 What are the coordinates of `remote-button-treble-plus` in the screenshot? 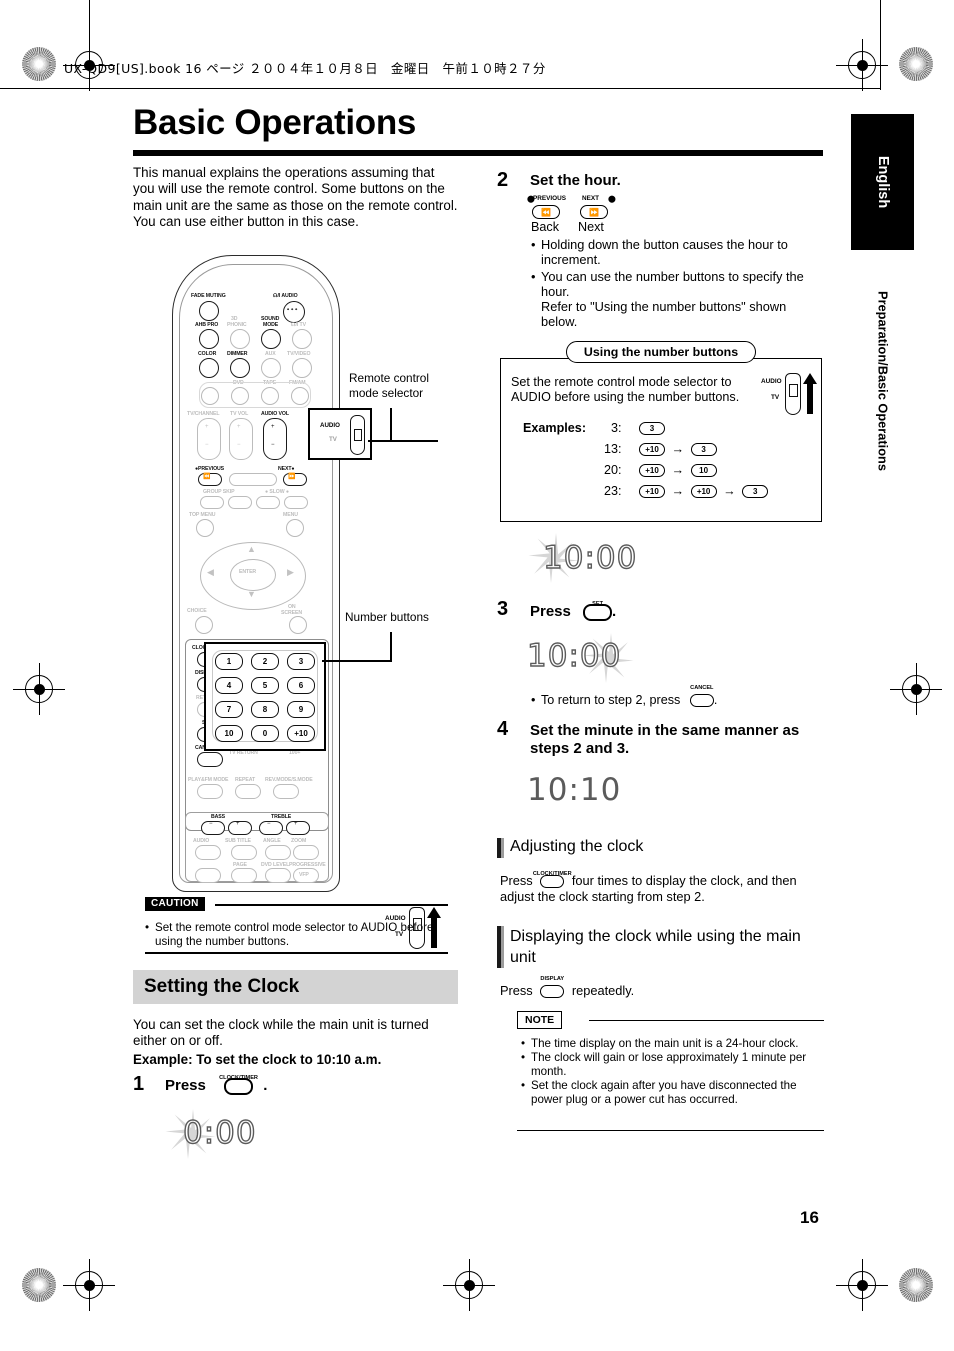 It's located at (298, 828).